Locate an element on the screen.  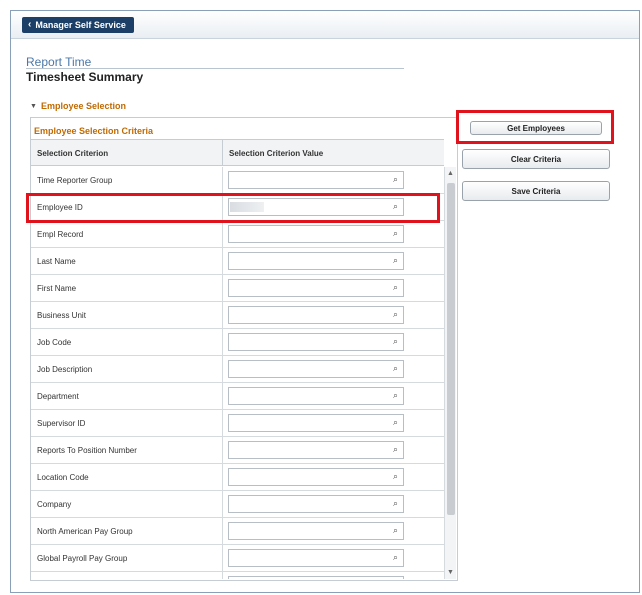
table-row is located at coordinates (237, 575).